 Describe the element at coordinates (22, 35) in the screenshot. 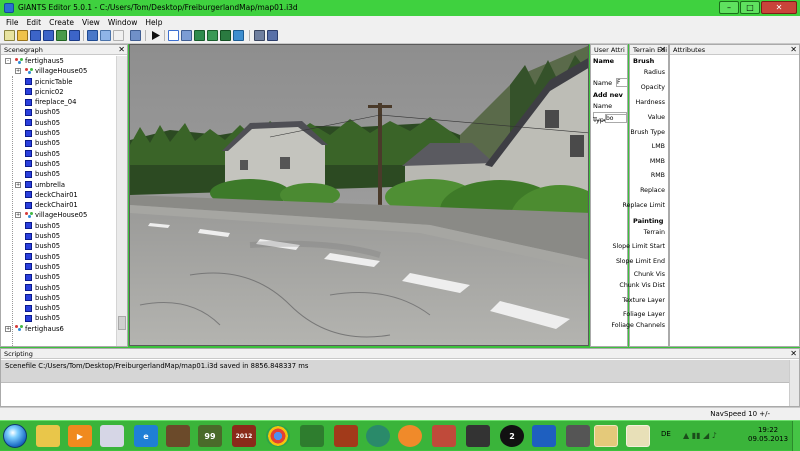

I see `open-icon` at that location.